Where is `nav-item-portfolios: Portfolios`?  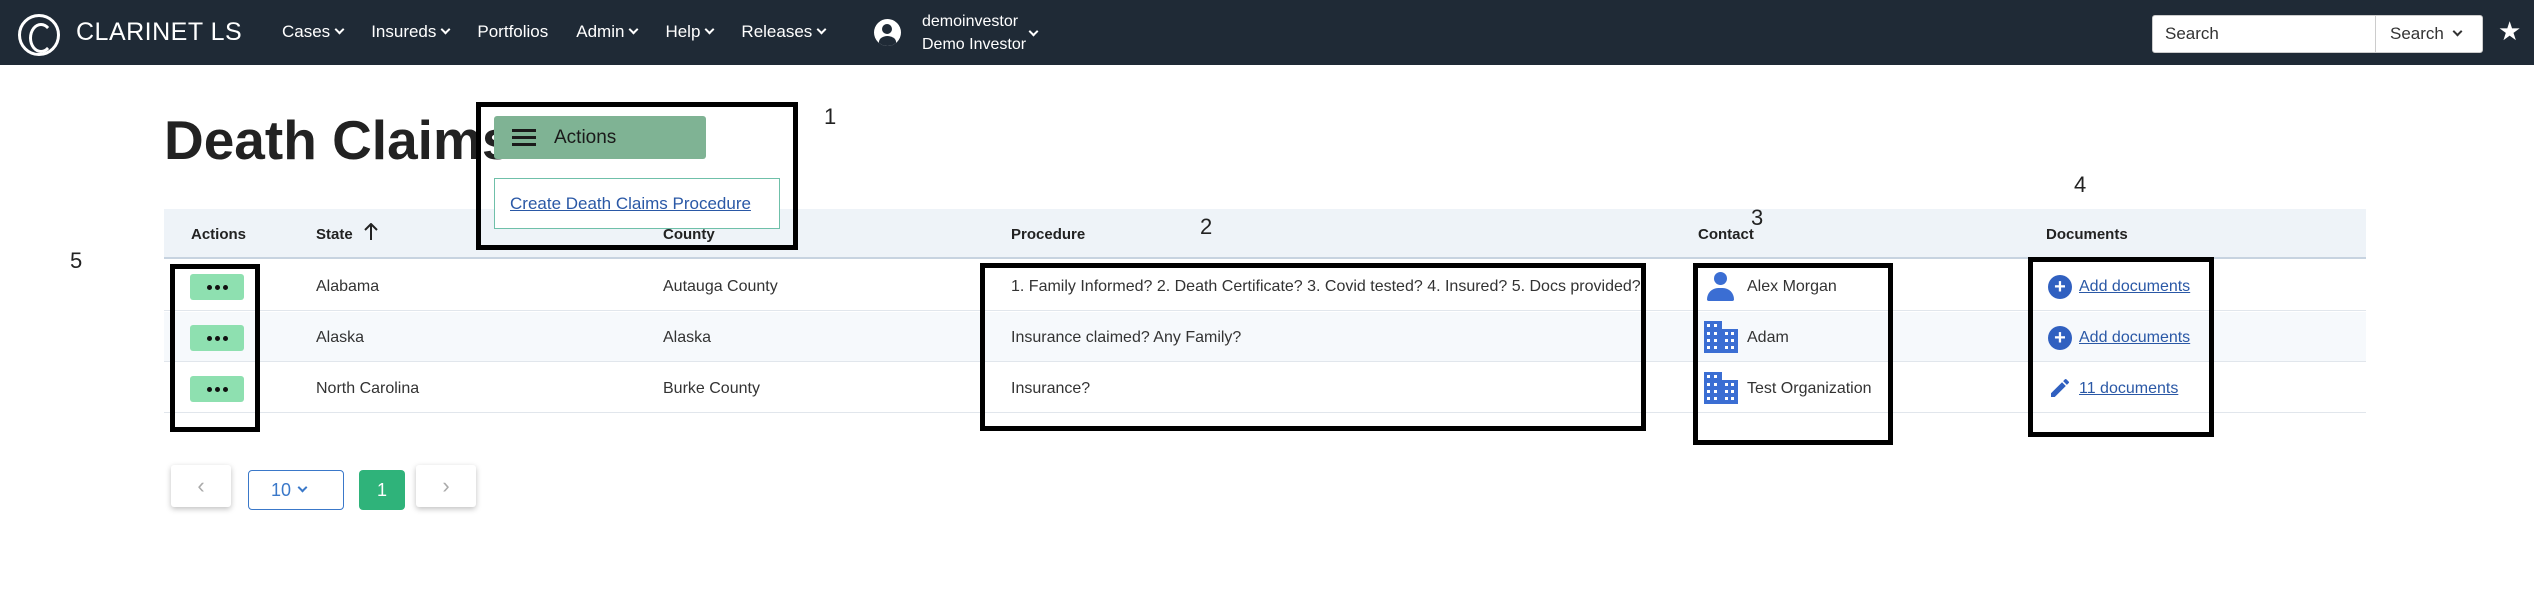
nav-item-portfolios: Portfolios is located at coordinates (512, 32).